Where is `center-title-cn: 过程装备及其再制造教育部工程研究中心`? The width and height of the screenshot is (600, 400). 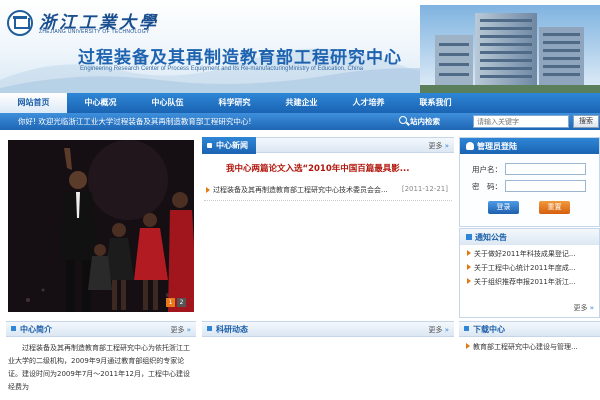
center-title-cn: 过程装备及其再制造教育部工程研究中心 is located at coordinates (240, 58).